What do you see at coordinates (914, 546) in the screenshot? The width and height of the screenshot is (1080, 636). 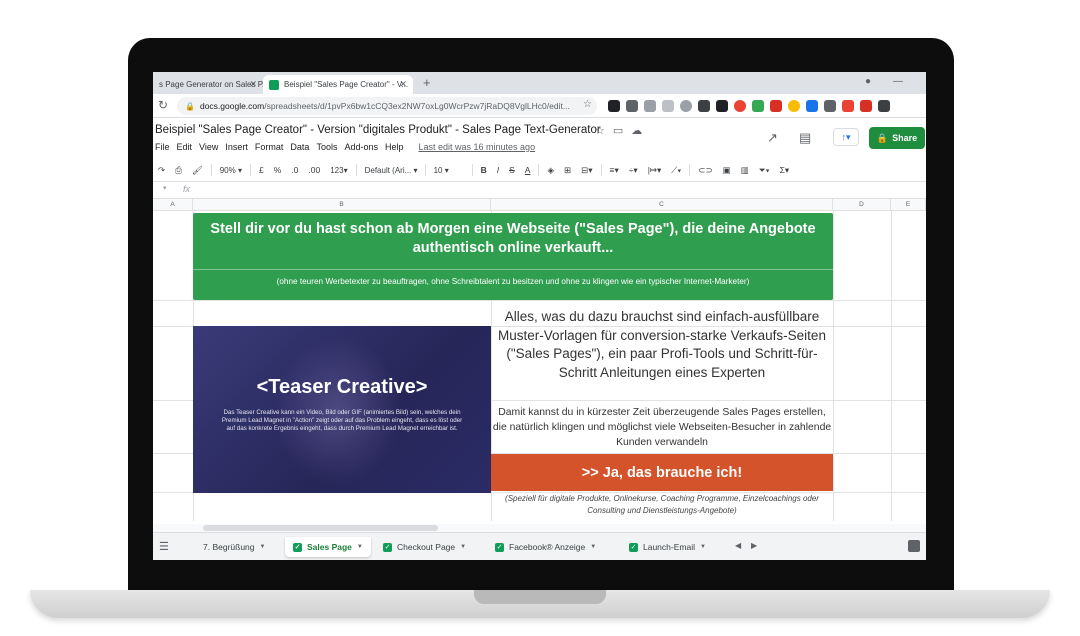 I see `explore-icon` at bounding box center [914, 546].